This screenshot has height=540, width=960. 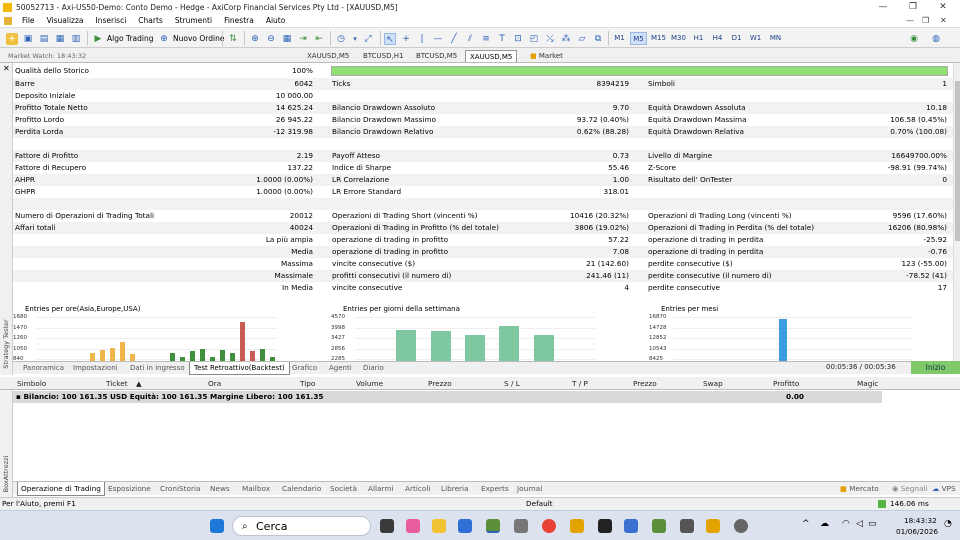 I want to click on battery-icon: ▭, so click(x=872, y=524).